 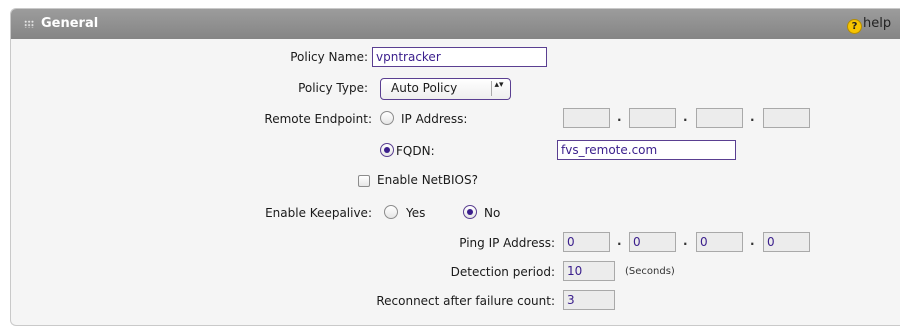 I want to click on ping-ip-label: Ping IP Address:, so click(x=507, y=243).